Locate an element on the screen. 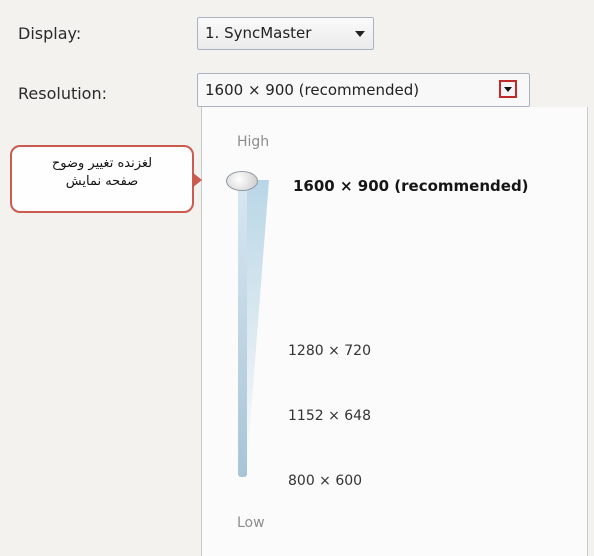 This screenshot has height=556, width=594. slider-range-wedge is located at coordinates (258, 322).